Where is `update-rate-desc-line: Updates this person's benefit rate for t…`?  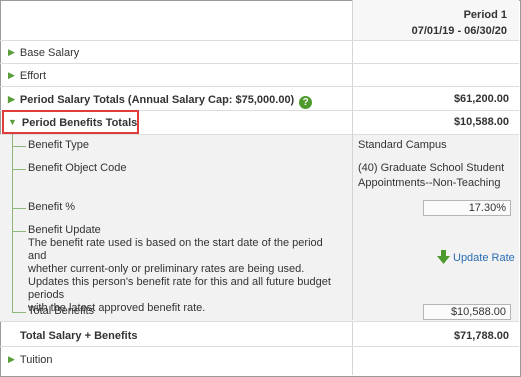
update-rate-desc-line: Updates this person's benefit rate for t… is located at coordinates (179, 288).